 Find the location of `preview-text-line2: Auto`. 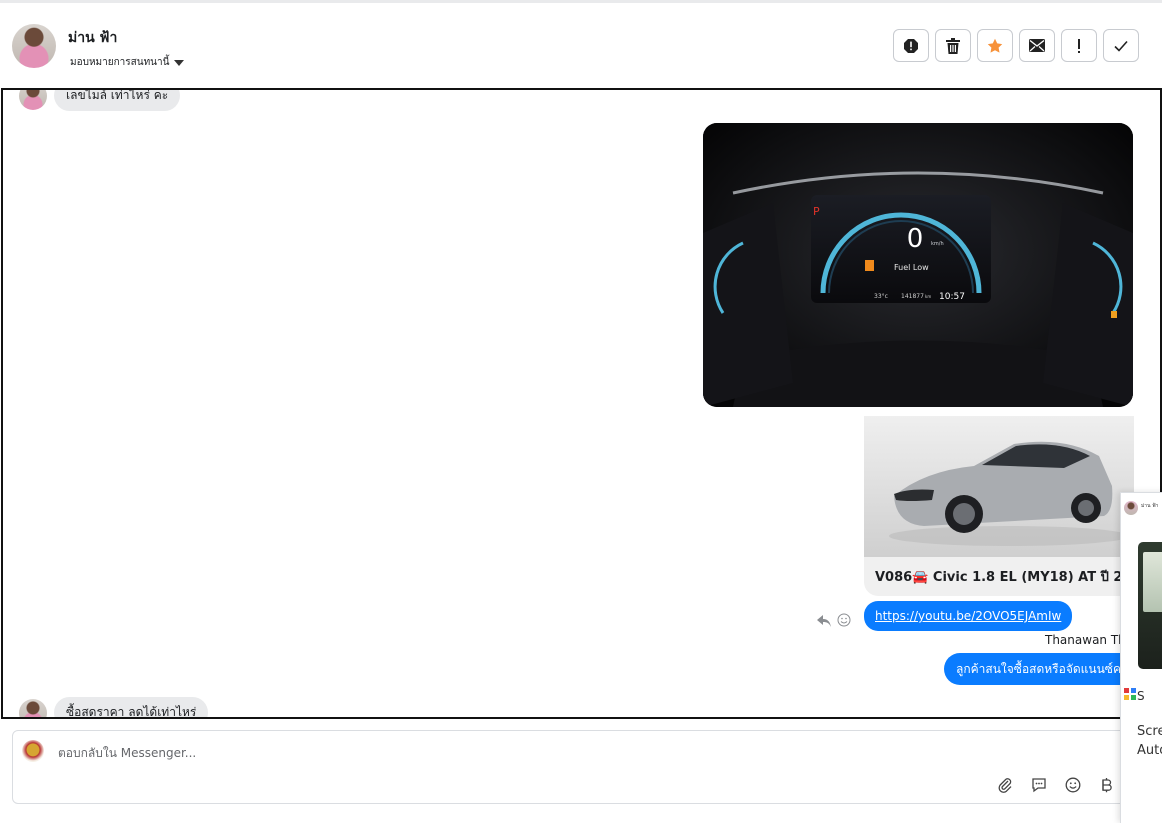

preview-text-line2: Auto is located at coordinates (1149, 750).